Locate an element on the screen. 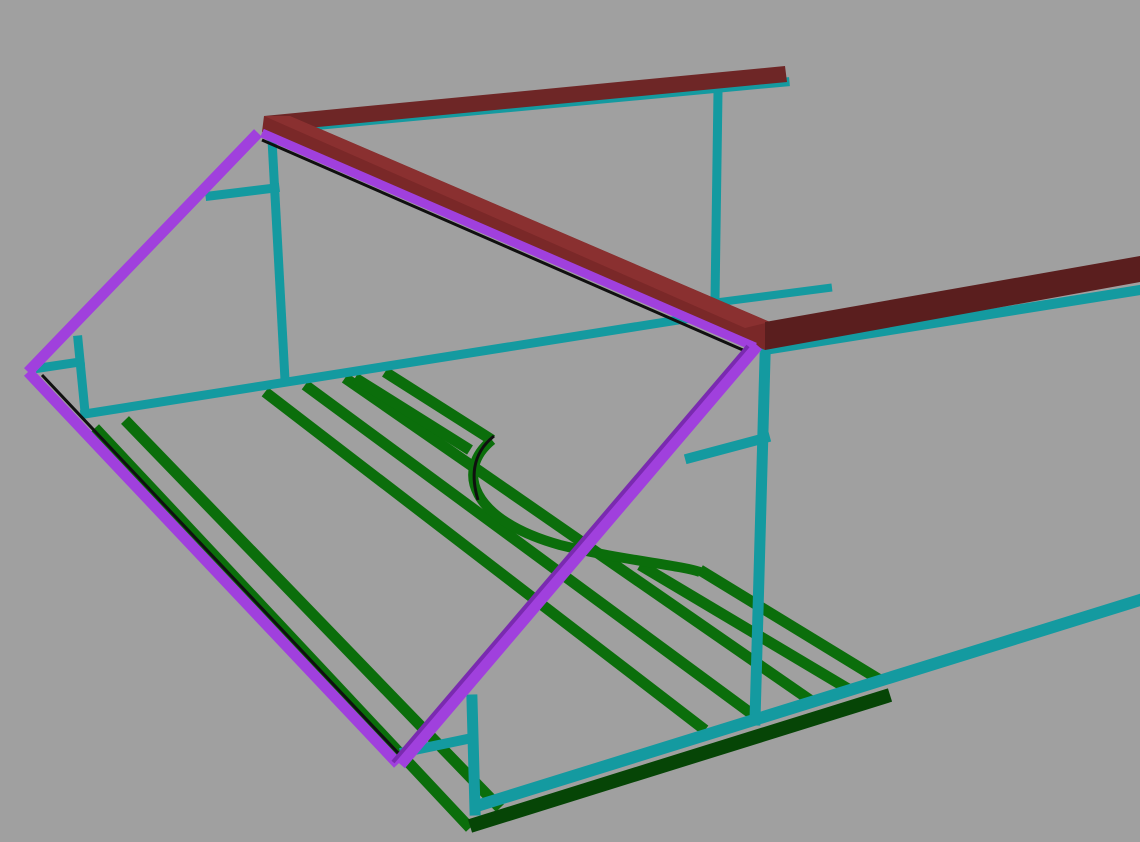 This screenshot has width=1140, height=842. back-rafter-shadow is located at coordinates (221, 565).